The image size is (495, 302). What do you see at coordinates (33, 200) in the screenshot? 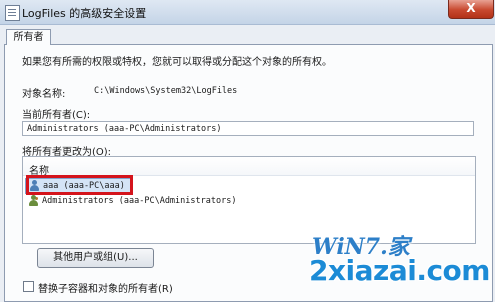
I see `group-icon` at bounding box center [33, 200].